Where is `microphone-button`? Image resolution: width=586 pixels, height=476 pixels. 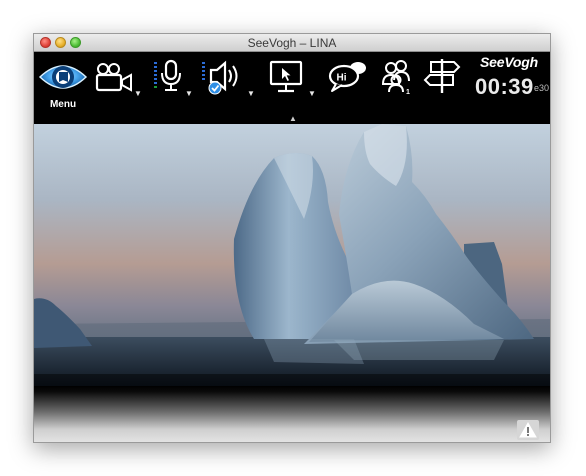 microphone-button is located at coordinates (170, 76).